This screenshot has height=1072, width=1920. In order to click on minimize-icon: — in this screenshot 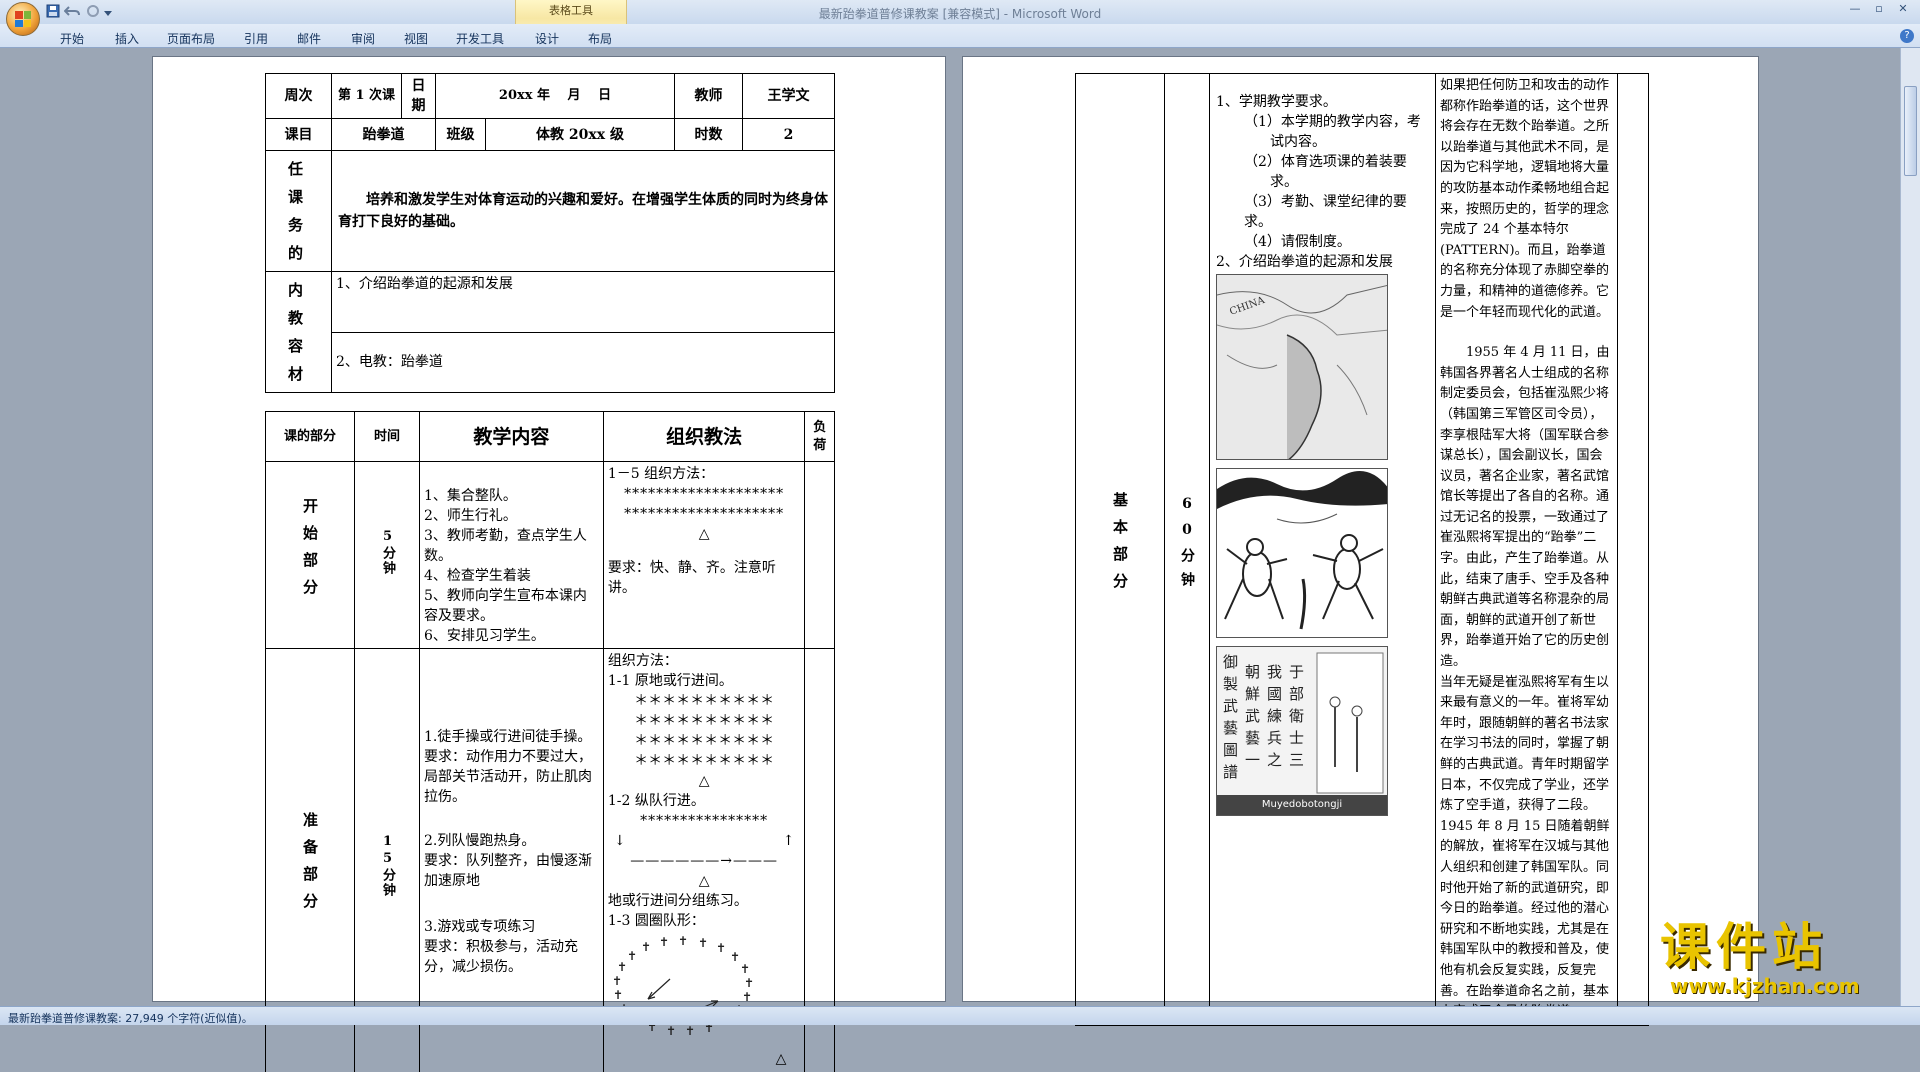, I will do `click(1855, 9)`.